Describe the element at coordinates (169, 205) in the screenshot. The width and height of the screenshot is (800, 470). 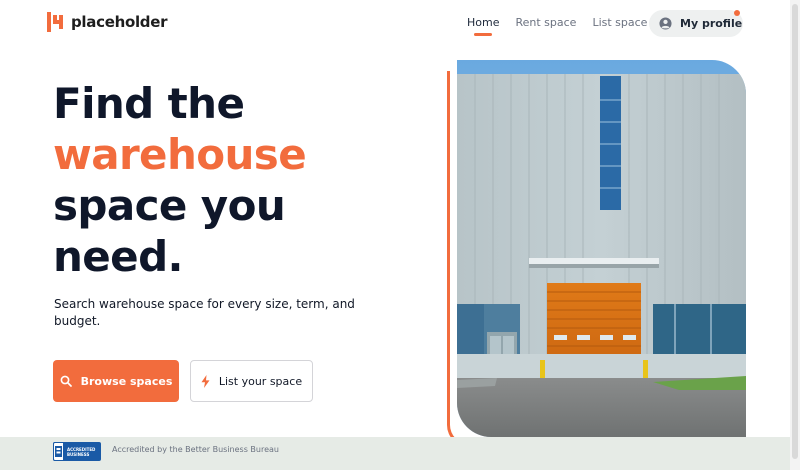
I see `hero-title-line-3: space you` at that location.